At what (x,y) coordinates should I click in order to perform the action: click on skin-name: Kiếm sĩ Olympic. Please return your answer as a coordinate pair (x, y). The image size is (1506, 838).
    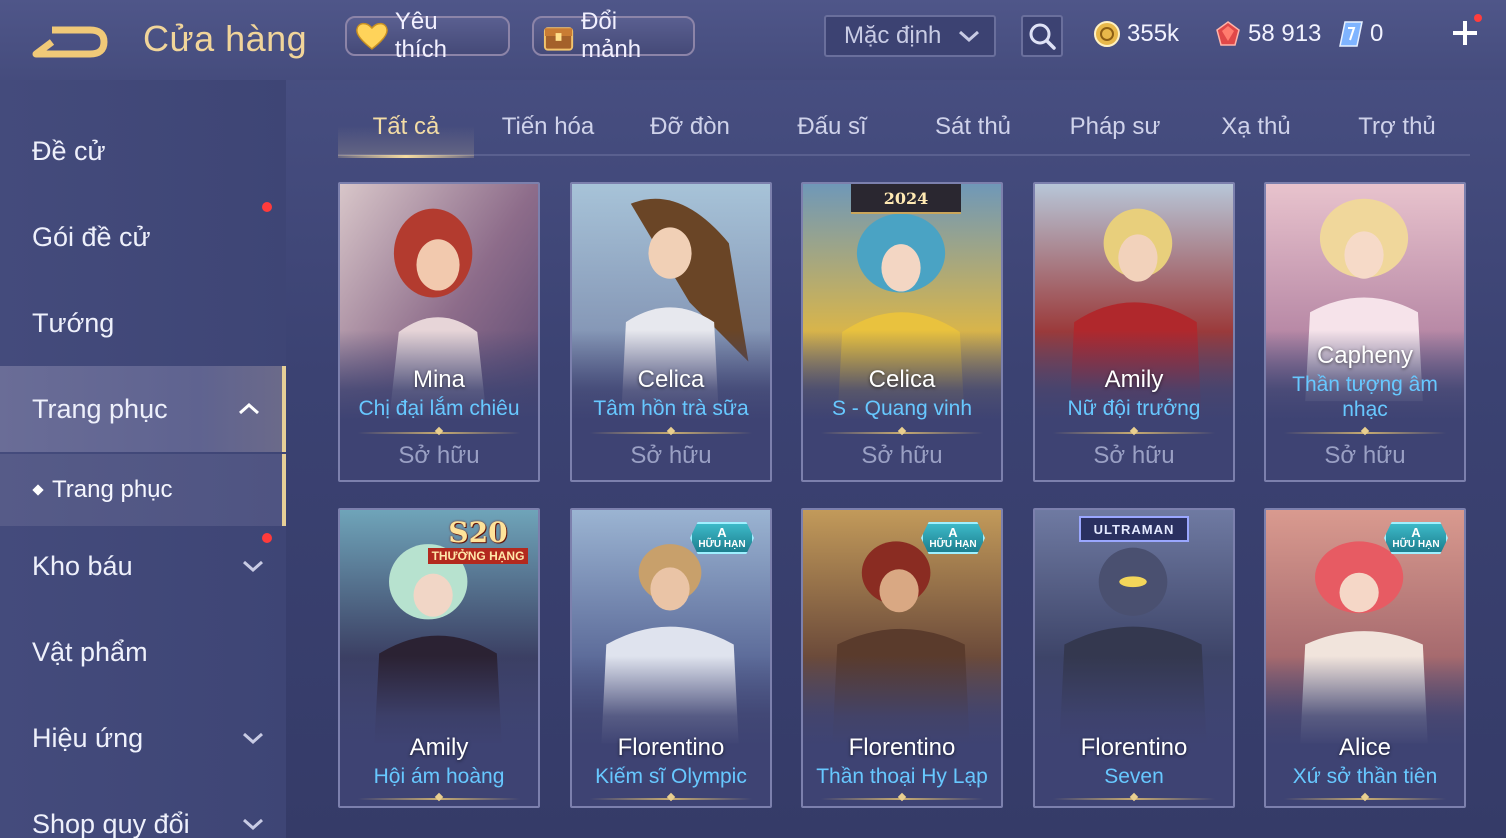
    Looking at the image, I should click on (671, 776).